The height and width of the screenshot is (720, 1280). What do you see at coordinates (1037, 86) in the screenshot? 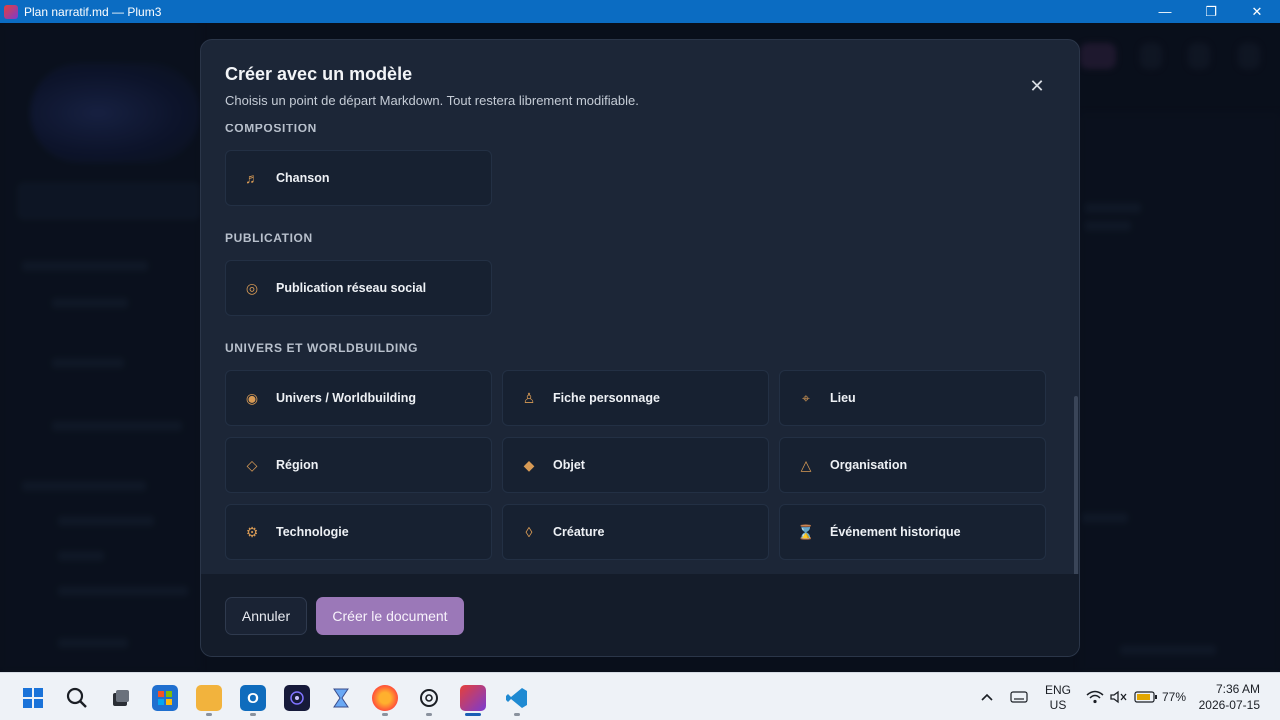
I see `close-icon: ✕` at bounding box center [1037, 86].